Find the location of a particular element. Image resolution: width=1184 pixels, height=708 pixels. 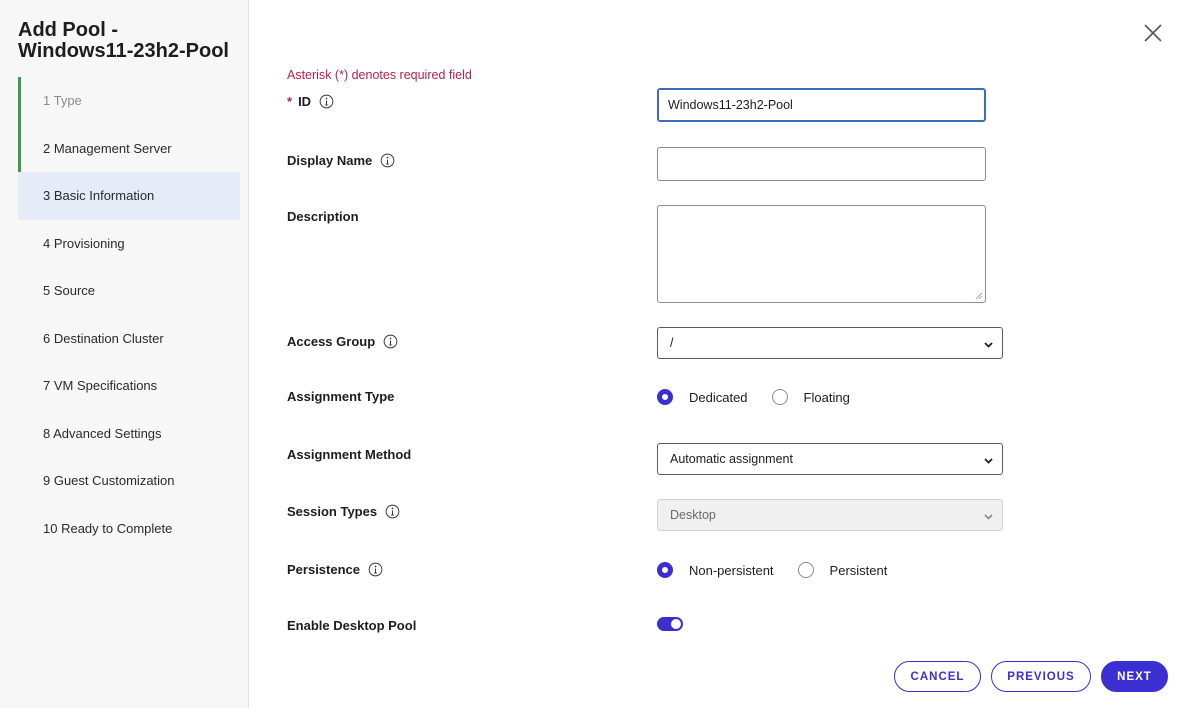

close-icon is located at coordinates (1153, 33).